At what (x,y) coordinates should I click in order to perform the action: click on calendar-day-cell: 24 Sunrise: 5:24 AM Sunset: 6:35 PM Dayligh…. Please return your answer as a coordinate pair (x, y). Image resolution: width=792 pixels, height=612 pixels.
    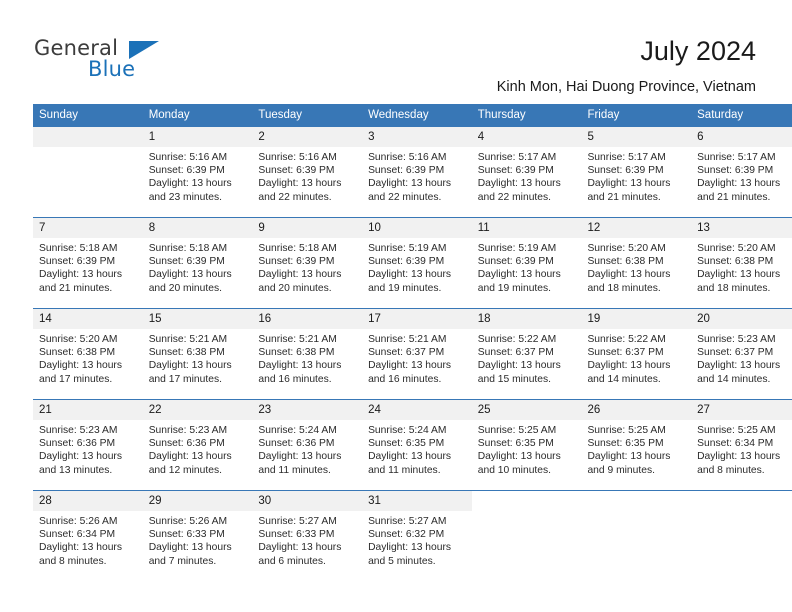
    Looking at the image, I should click on (417, 445).